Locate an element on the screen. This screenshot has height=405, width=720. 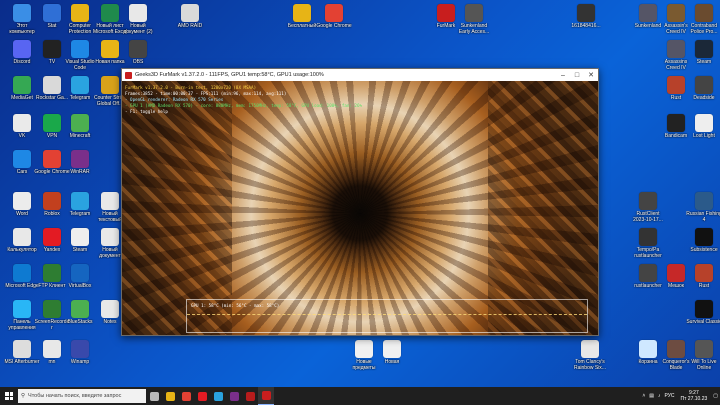
desktop-icon: Tempo/Pa rustlauncher is located at coordinates (648, 243).